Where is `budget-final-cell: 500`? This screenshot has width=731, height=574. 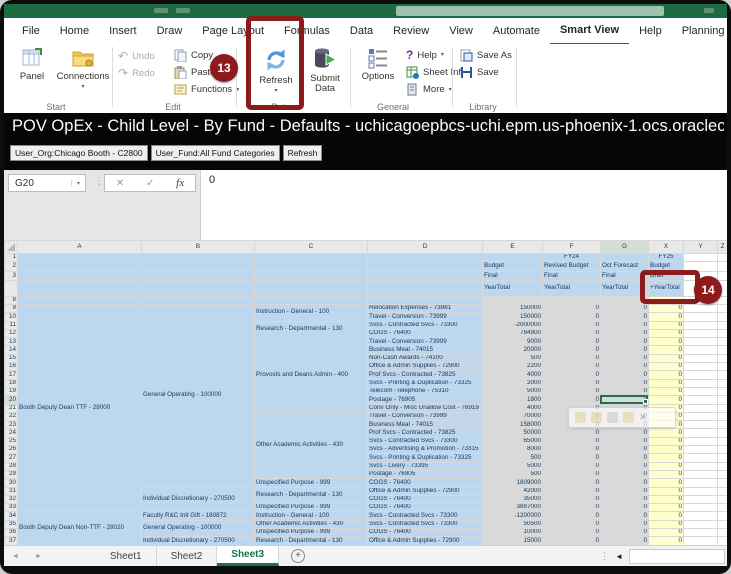 budget-final-cell: 500 is located at coordinates (512, 474).